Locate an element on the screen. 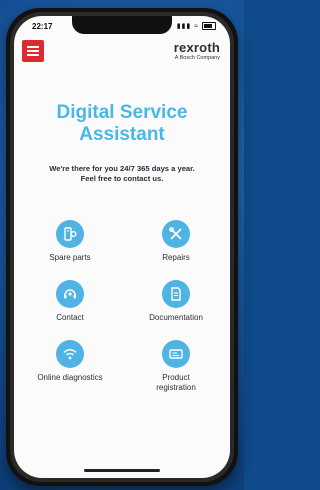 This screenshot has height=490, width=320. phone-notch is located at coordinates (122, 25).